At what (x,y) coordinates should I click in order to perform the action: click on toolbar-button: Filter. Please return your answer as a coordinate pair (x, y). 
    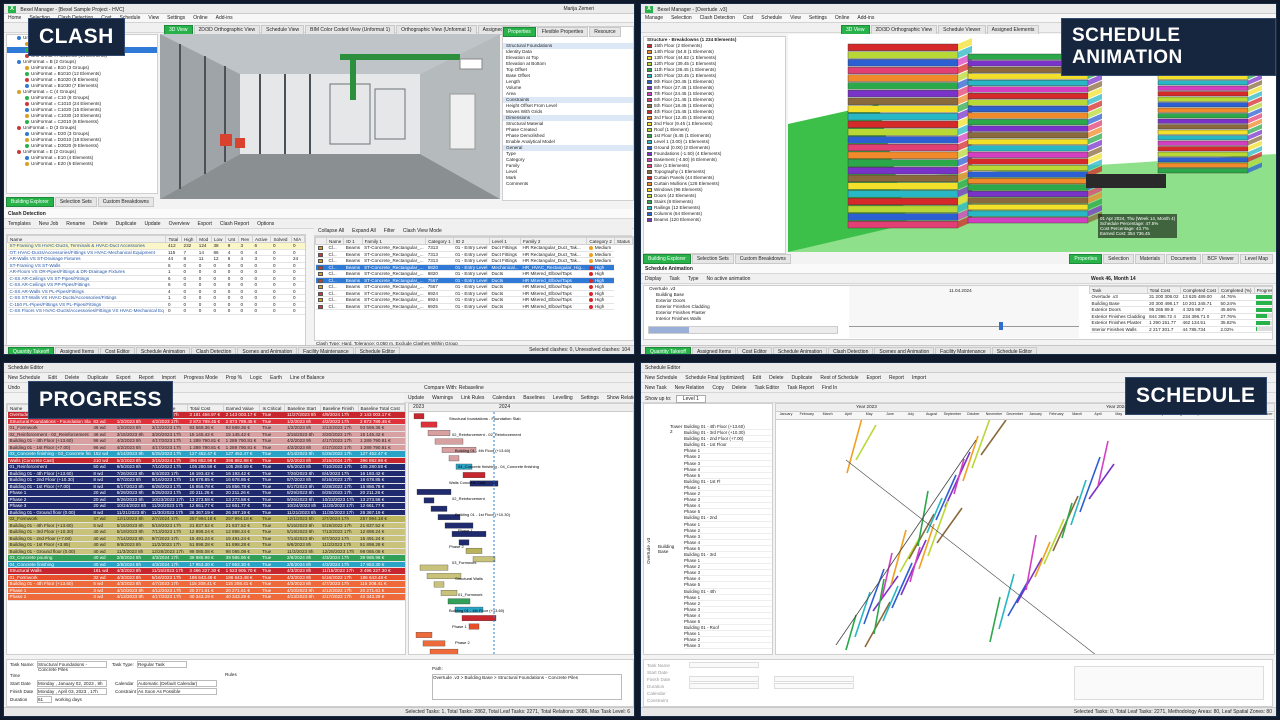
    Looking at the image, I should click on (389, 231).